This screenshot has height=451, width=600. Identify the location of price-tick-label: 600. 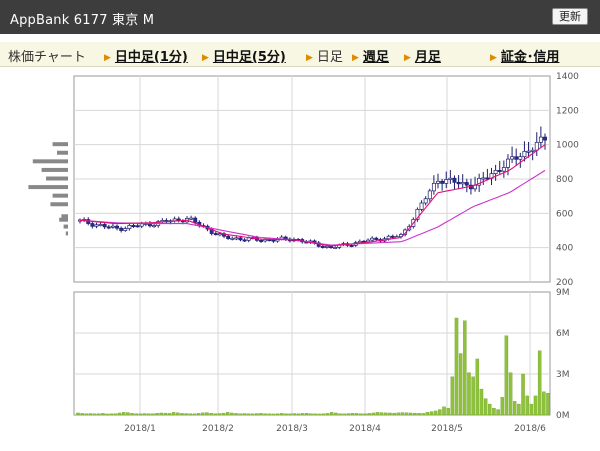
(564, 214).